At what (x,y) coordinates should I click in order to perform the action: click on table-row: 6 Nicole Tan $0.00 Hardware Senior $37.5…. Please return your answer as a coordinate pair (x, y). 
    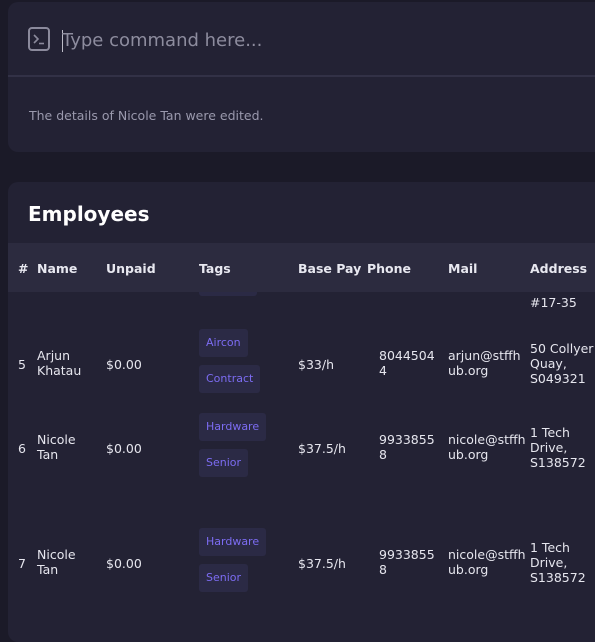
    Looking at the image, I should click on (301, 446).